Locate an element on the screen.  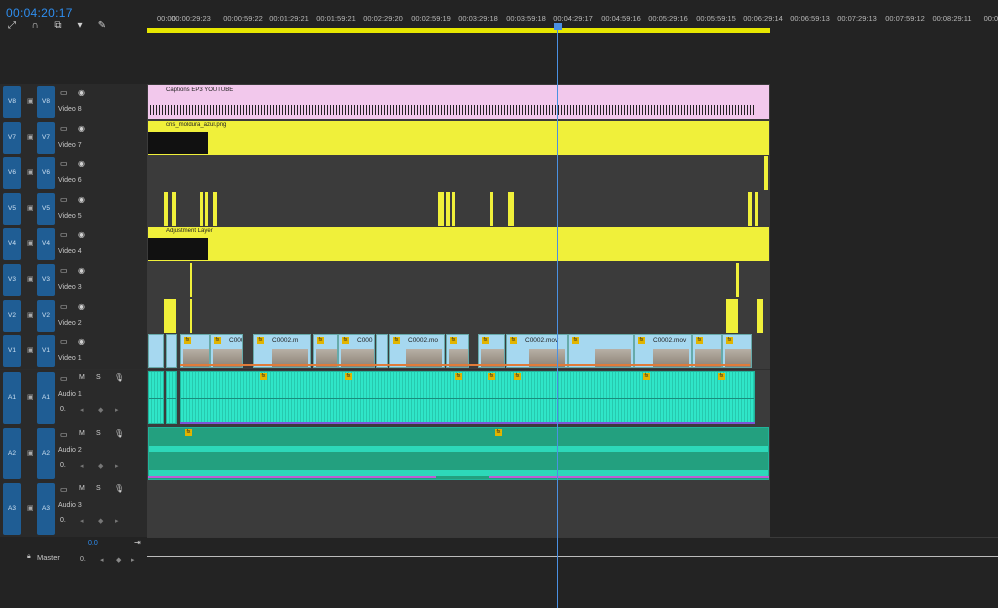
track-target: V6 is located at coordinates (46, 173).